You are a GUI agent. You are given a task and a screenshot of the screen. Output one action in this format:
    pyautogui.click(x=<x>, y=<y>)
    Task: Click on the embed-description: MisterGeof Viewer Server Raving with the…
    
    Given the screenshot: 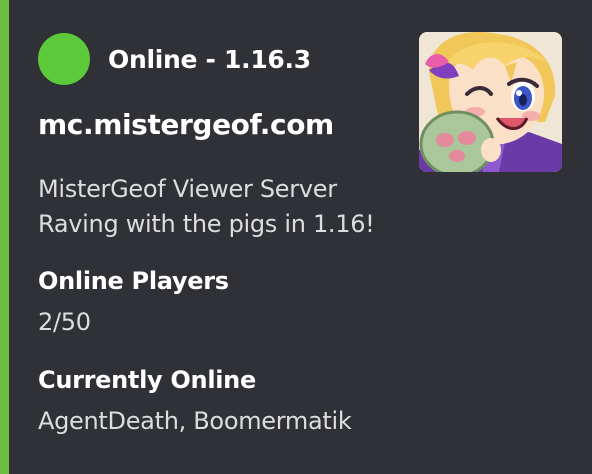 What is the action you would take?
    pyautogui.click(x=206, y=207)
    